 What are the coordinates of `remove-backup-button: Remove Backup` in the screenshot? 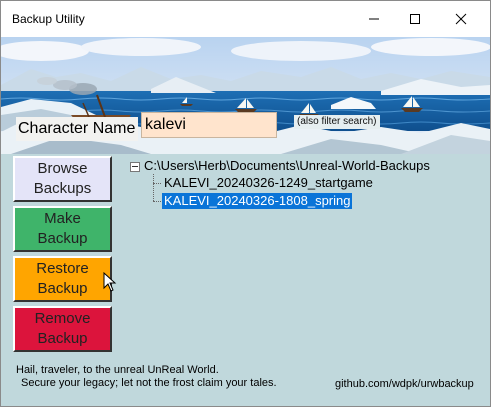 It's located at (62, 329).